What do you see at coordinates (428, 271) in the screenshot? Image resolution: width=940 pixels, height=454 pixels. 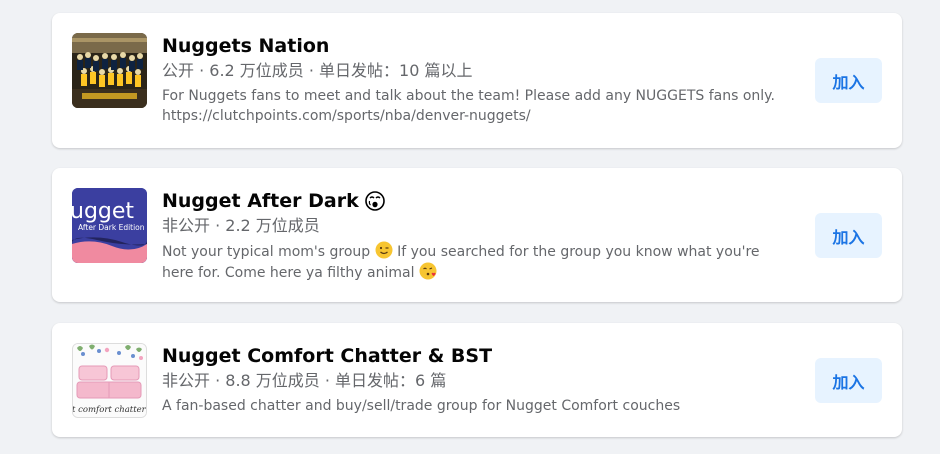 I see `face-blowing-kiss-icon` at bounding box center [428, 271].